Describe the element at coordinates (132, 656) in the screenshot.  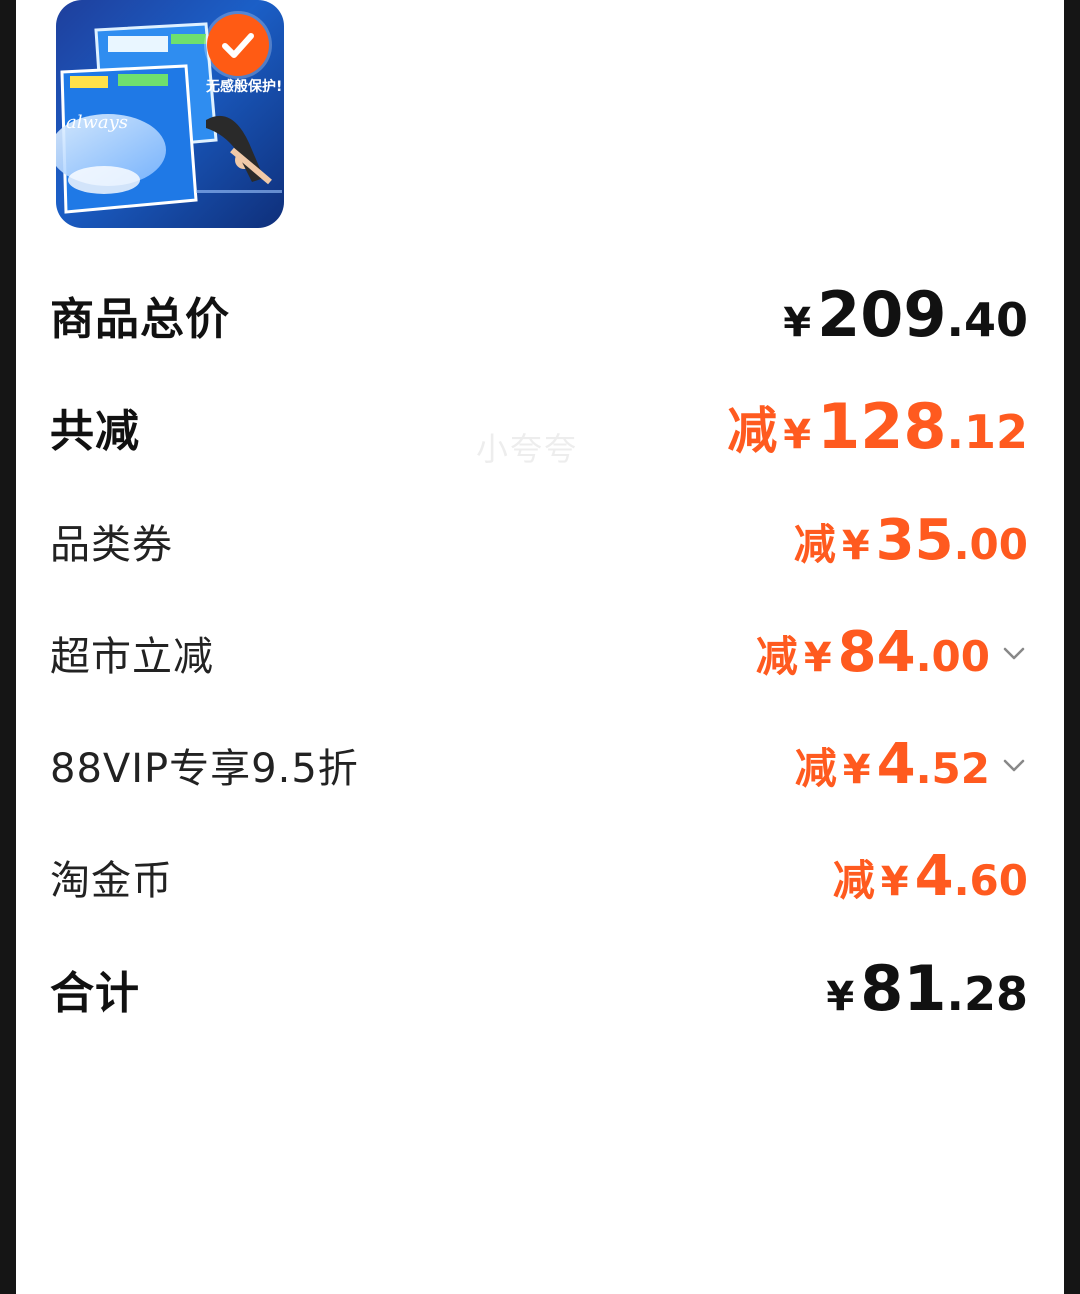
I see `row-label: 超市立减` at that location.